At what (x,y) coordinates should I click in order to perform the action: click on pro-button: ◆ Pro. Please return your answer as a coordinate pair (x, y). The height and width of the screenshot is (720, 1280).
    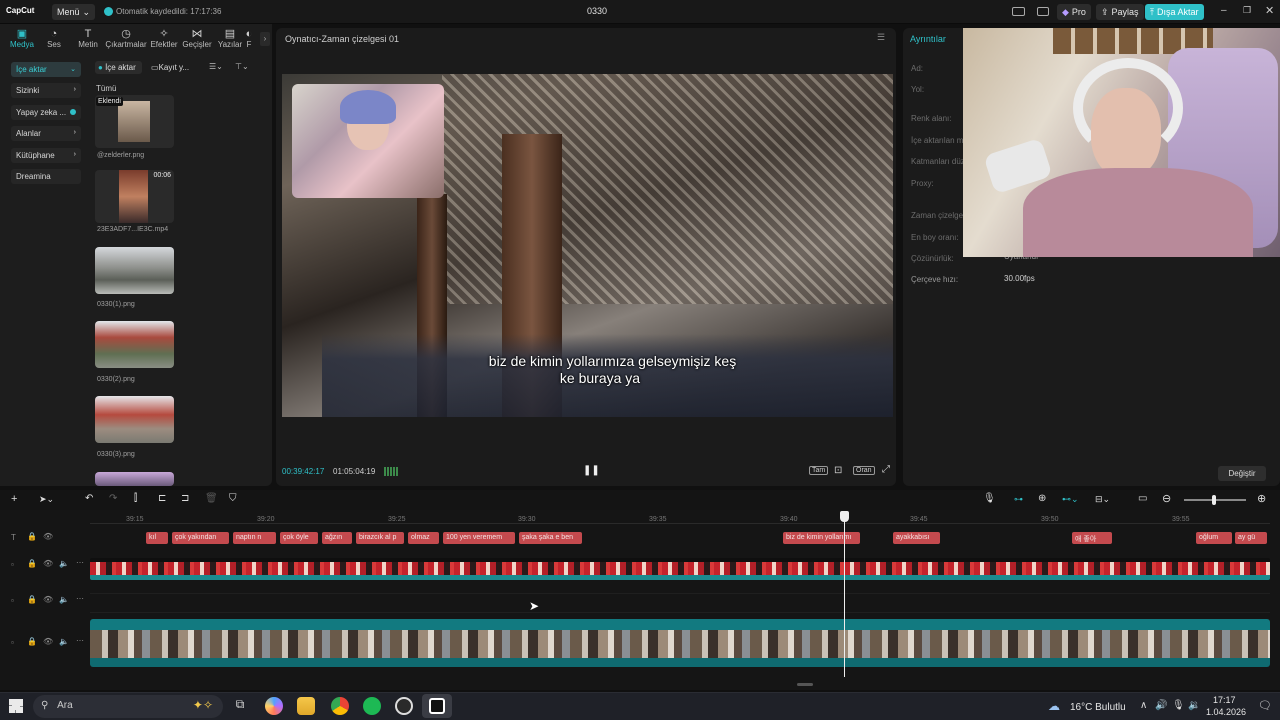
    Looking at the image, I should click on (1074, 12).